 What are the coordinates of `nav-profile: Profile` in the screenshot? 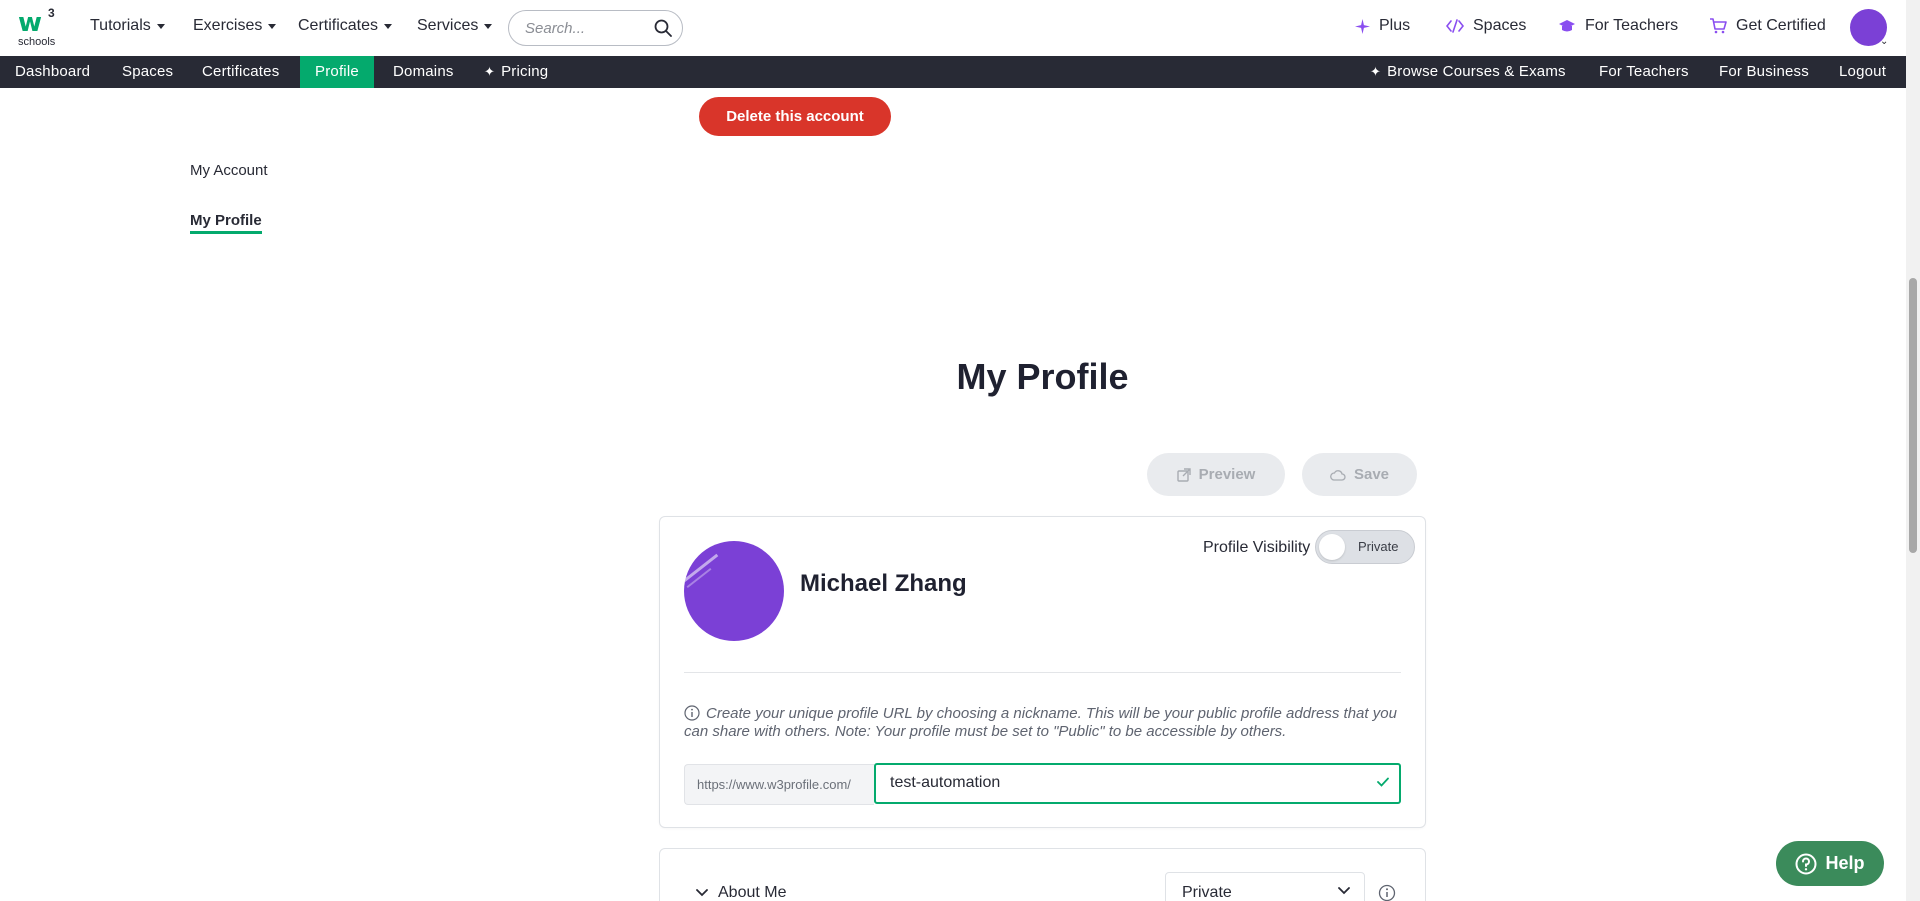 It's located at (337, 72).